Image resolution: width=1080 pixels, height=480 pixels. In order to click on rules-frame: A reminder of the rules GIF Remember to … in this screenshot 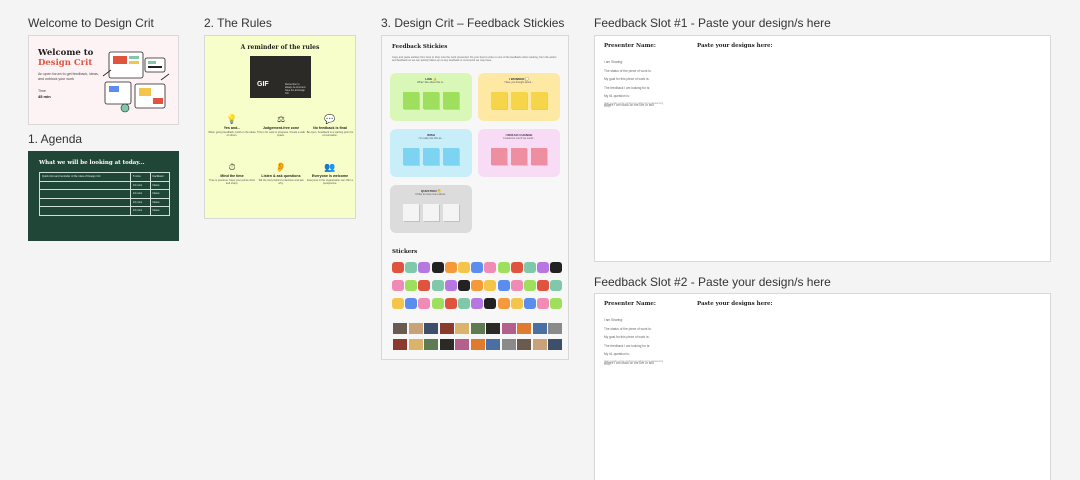, I will do `click(280, 127)`.